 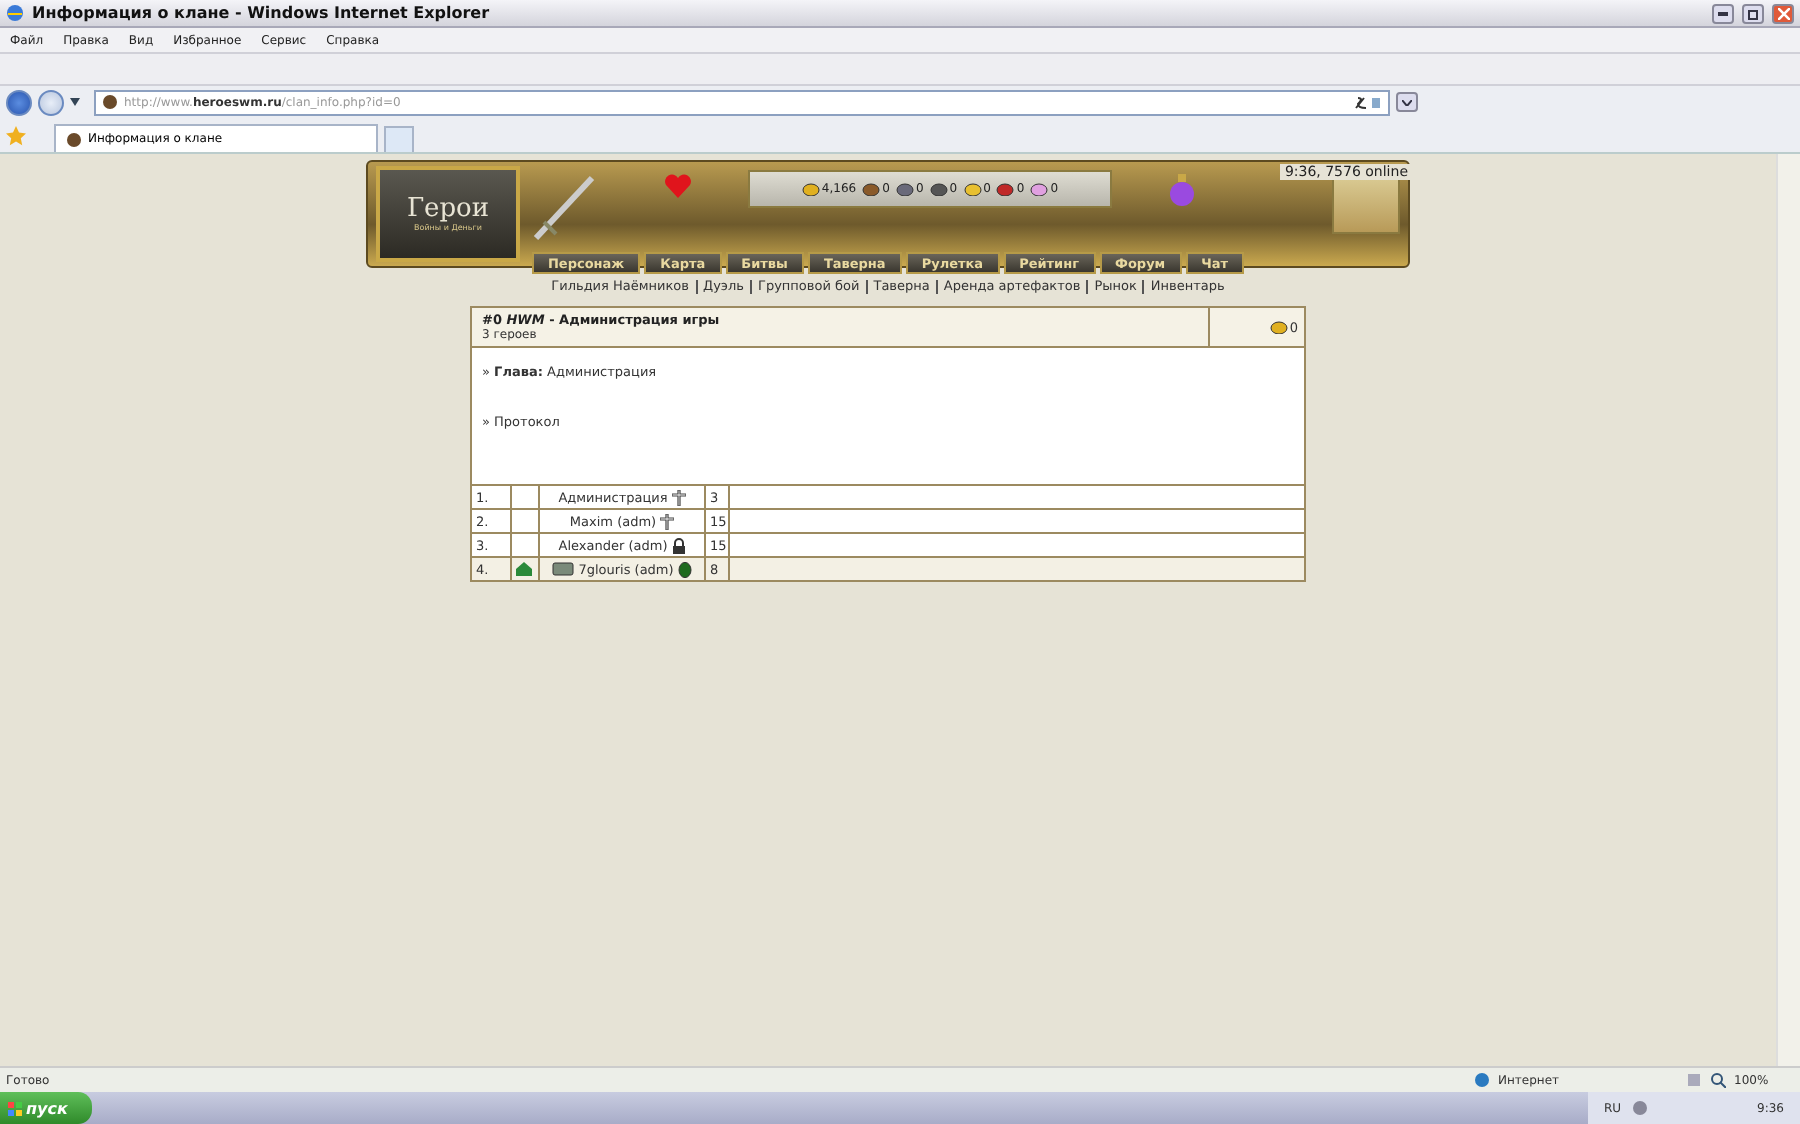 What do you see at coordinates (871, 189) in the screenshot?
I see `log-icon` at bounding box center [871, 189].